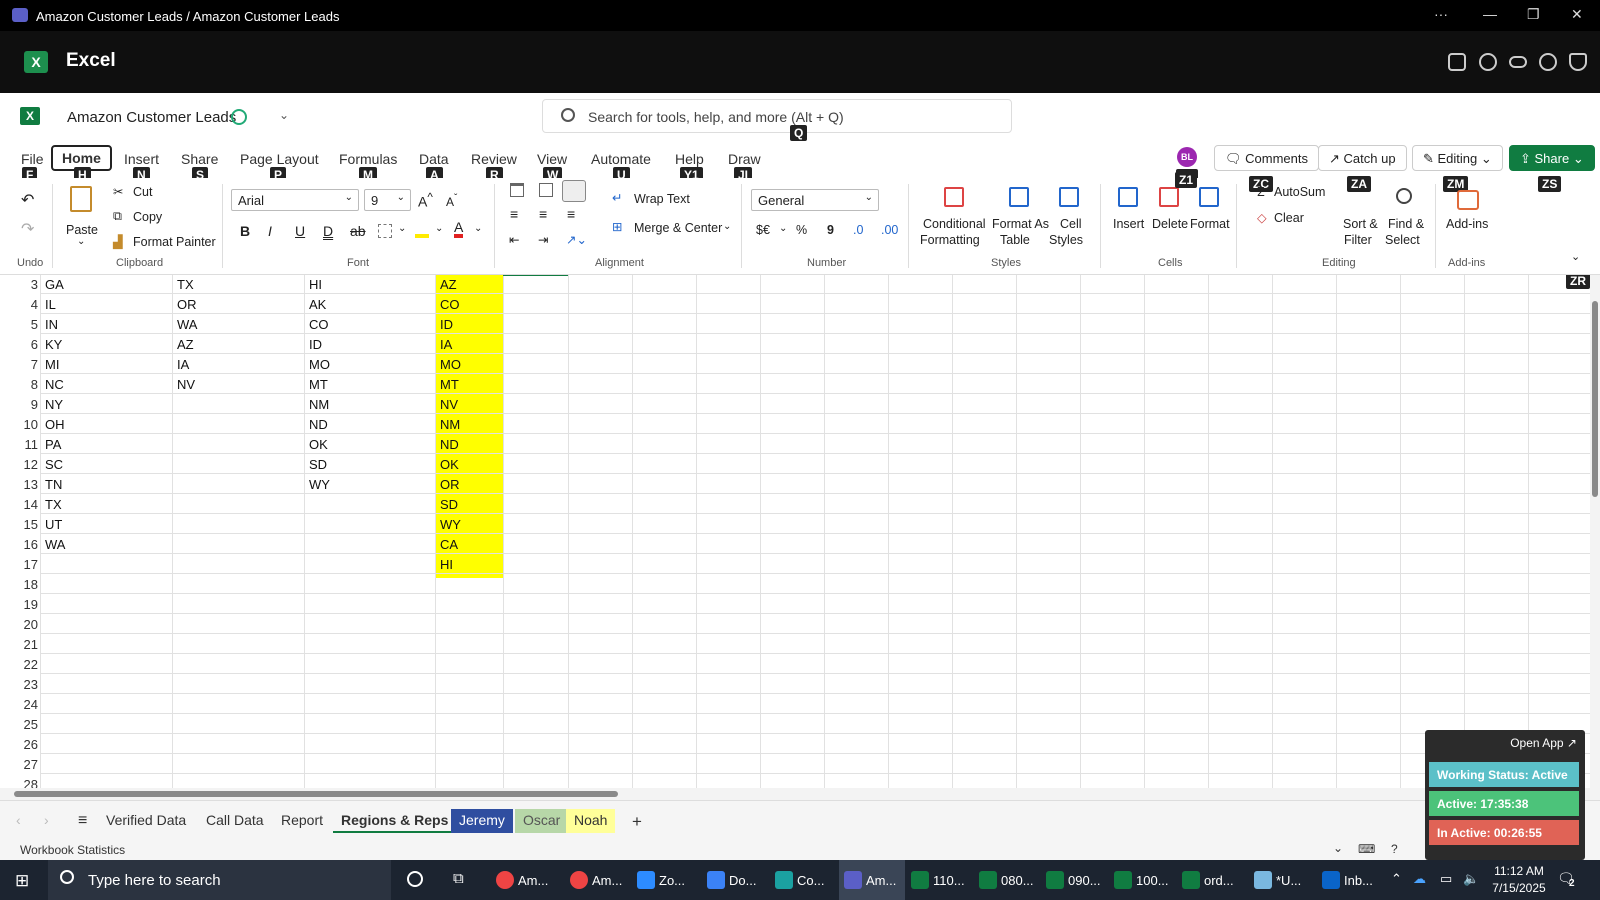 The height and width of the screenshot is (900, 1600). What do you see at coordinates (1446, 879) in the screenshot?
I see `network-icon: ▭` at bounding box center [1446, 879].